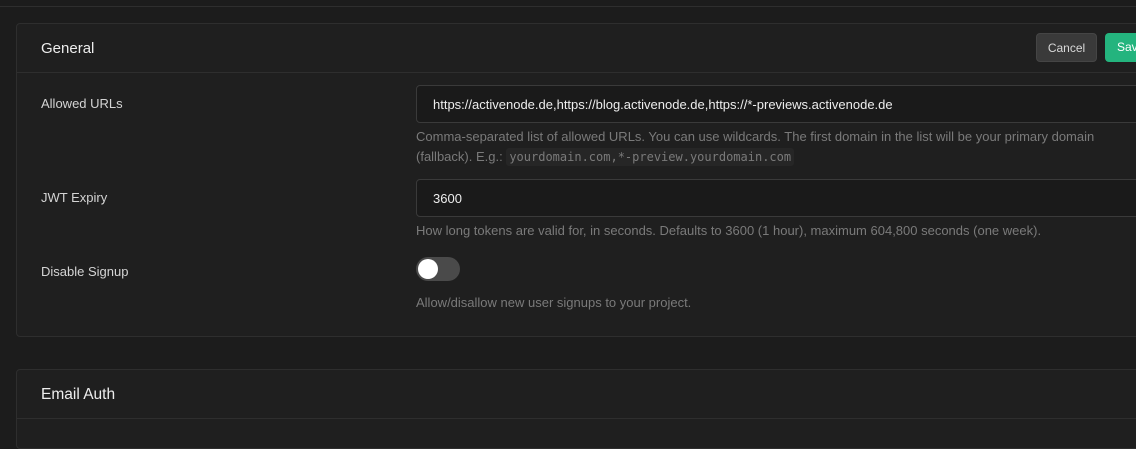 The width and height of the screenshot is (1136, 449). What do you see at coordinates (82, 103) in the screenshot?
I see `allowed-urls-label: Allowed URLs` at bounding box center [82, 103].